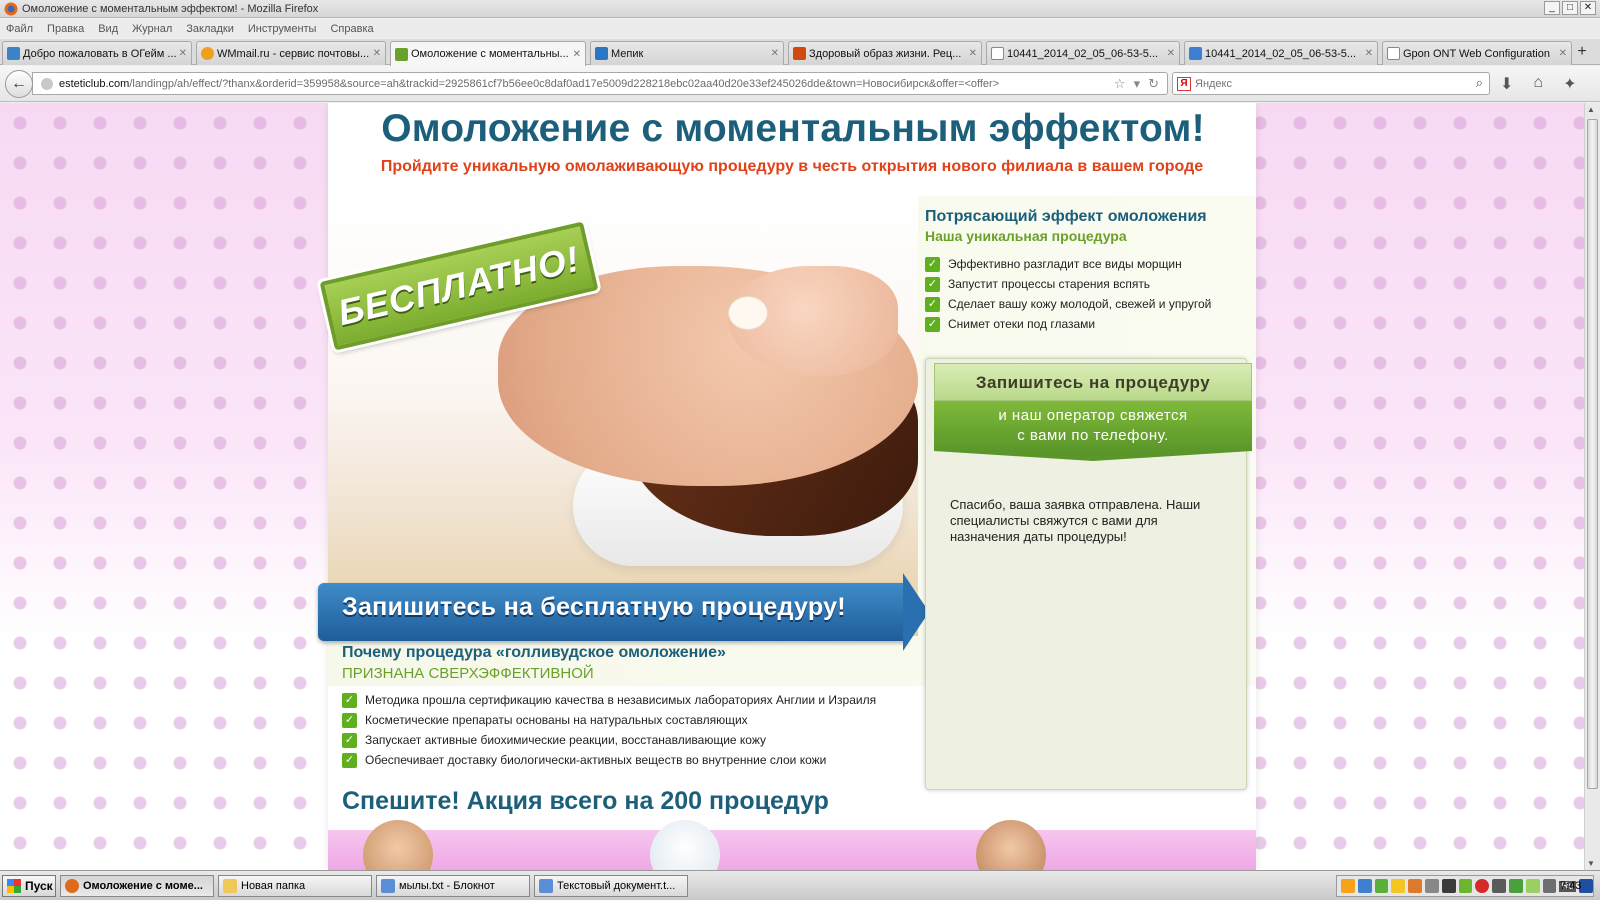 This screenshot has width=1600, height=900. What do you see at coordinates (1588, 8) in the screenshot?
I see `close-window-button: ✕` at bounding box center [1588, 8].